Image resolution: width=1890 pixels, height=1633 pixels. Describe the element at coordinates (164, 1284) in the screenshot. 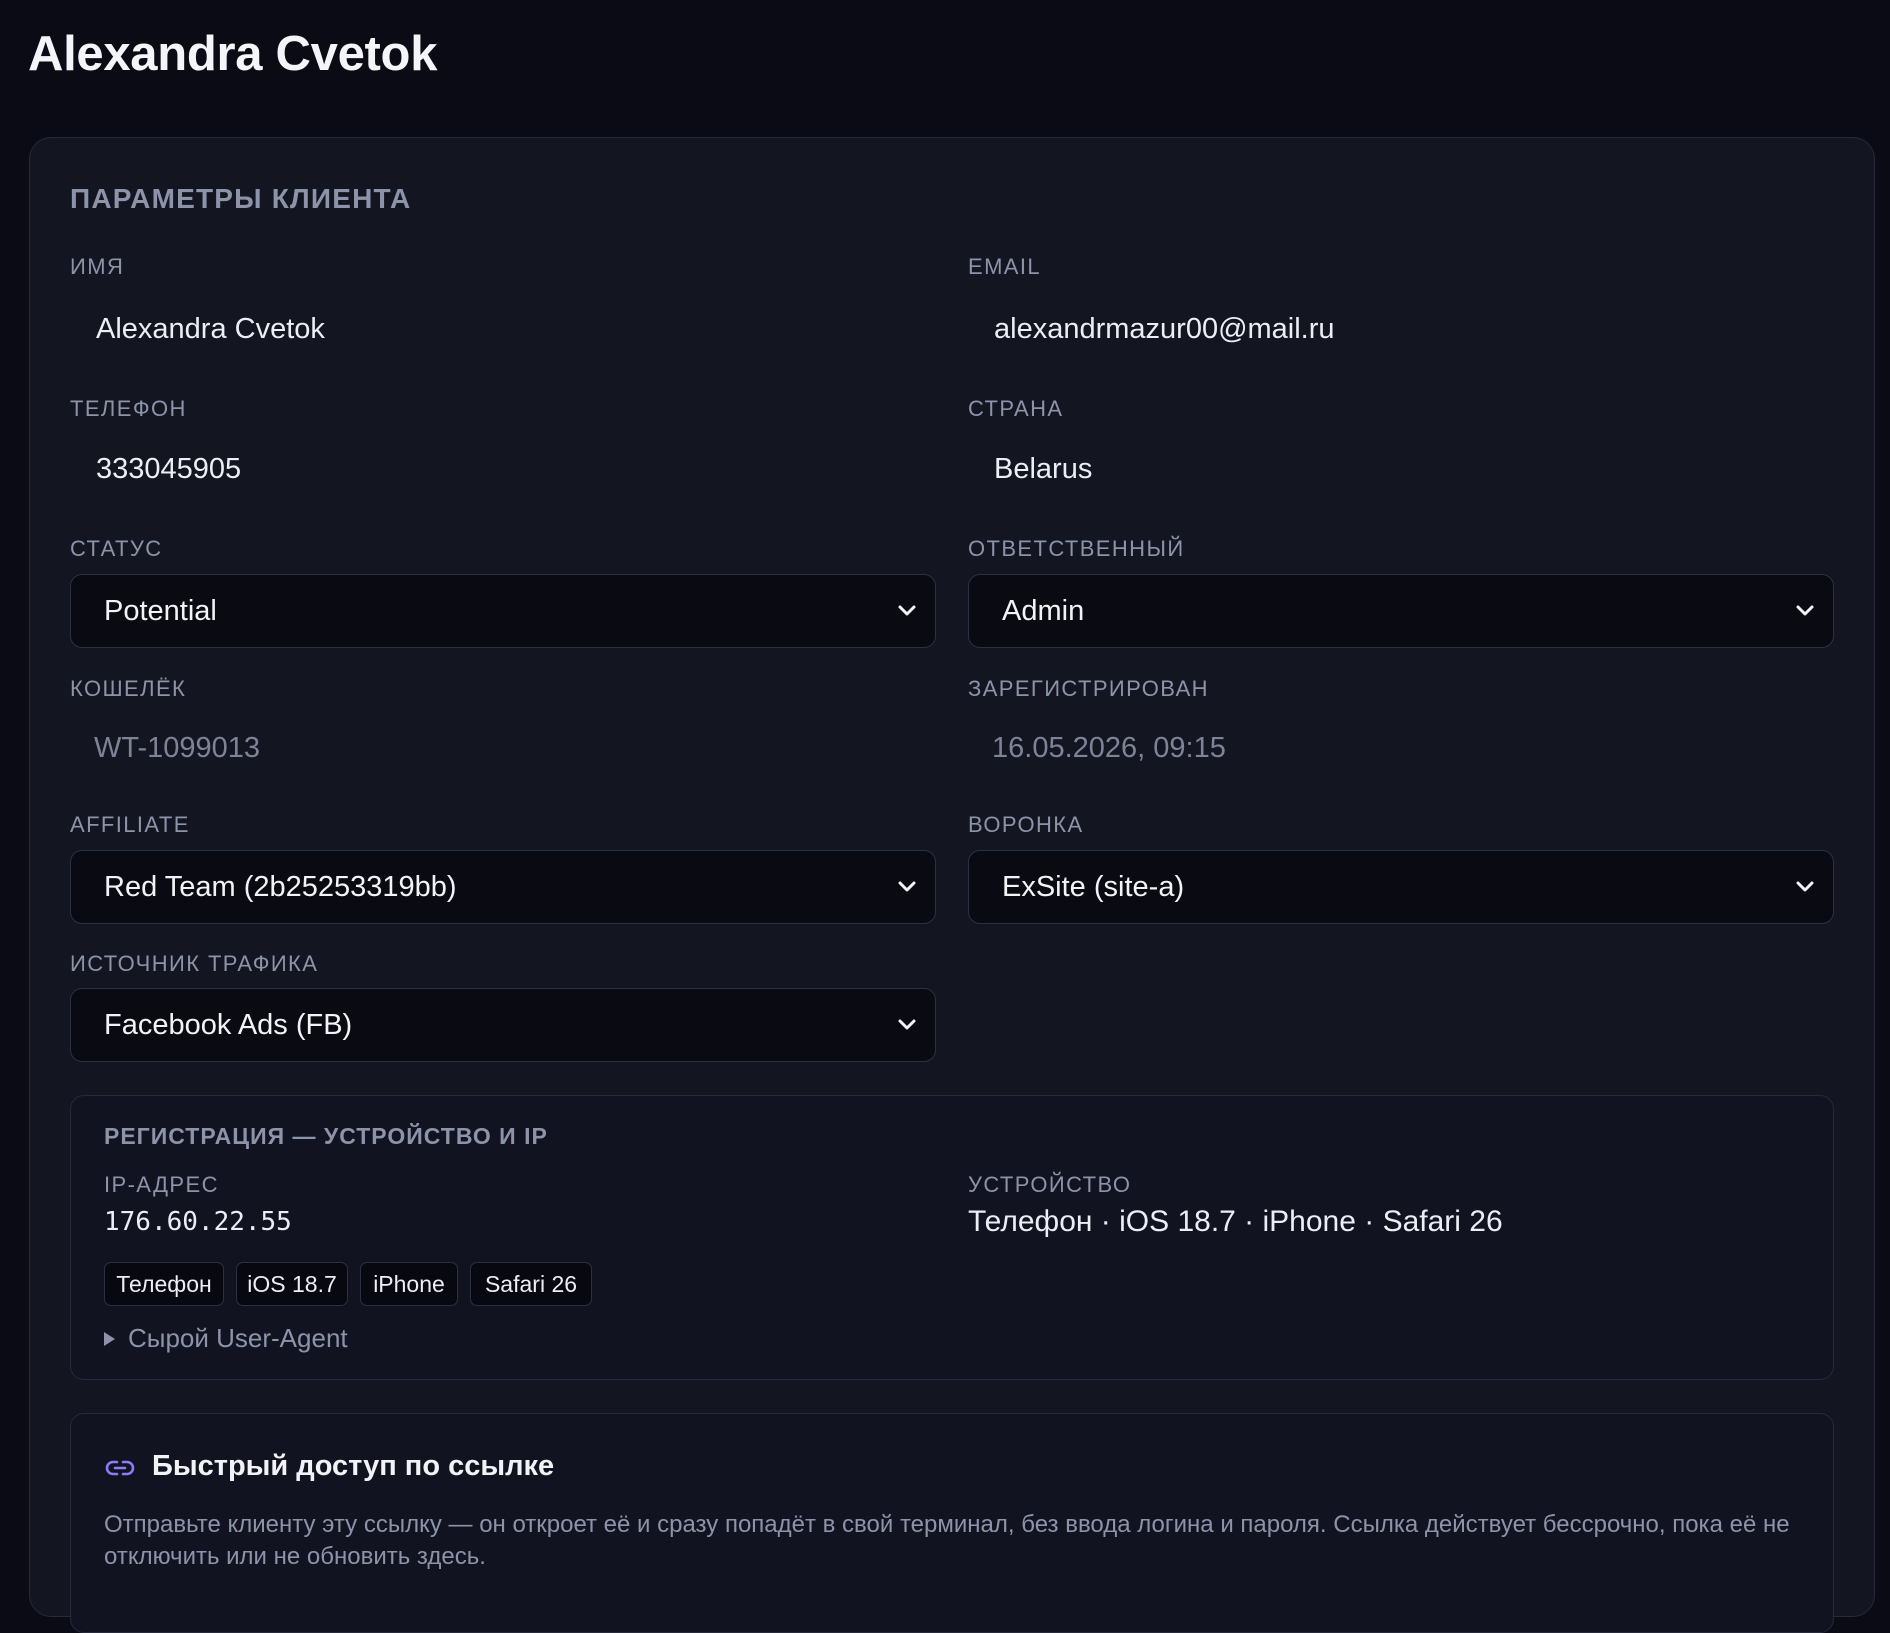

I see `device-chip: Телефон` at that location.